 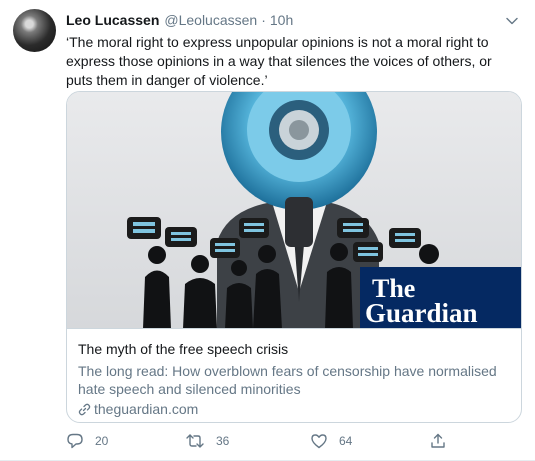 I want to click on chevron-down-icon, so click(x=512, y=21).